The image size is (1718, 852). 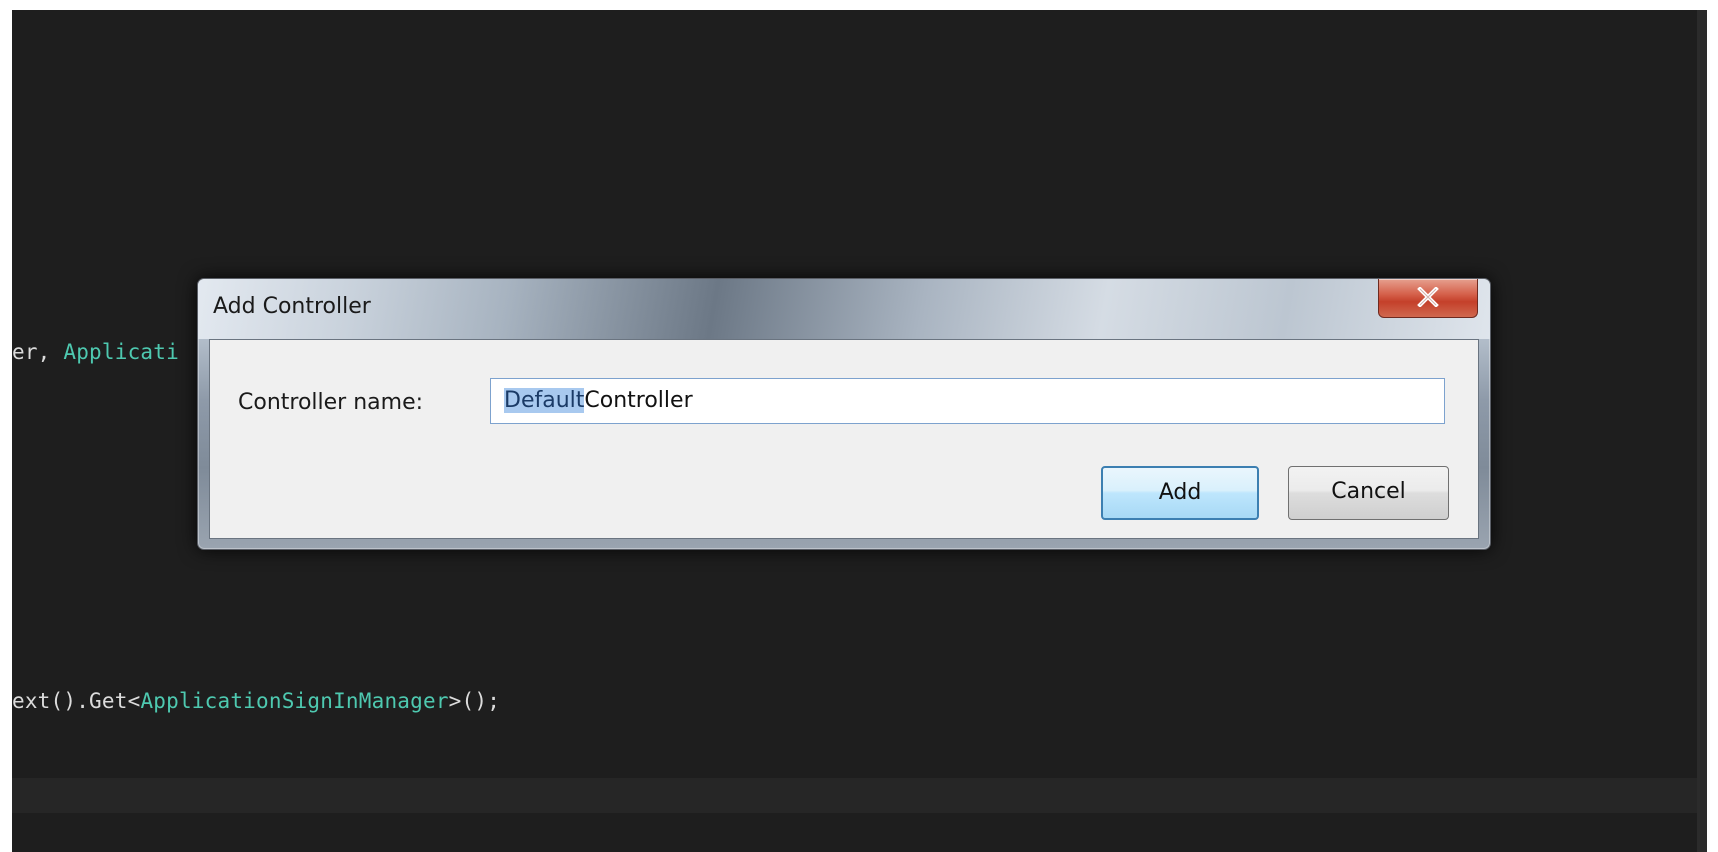 I want to click on code-text: er,, so click(x=38, y=352).